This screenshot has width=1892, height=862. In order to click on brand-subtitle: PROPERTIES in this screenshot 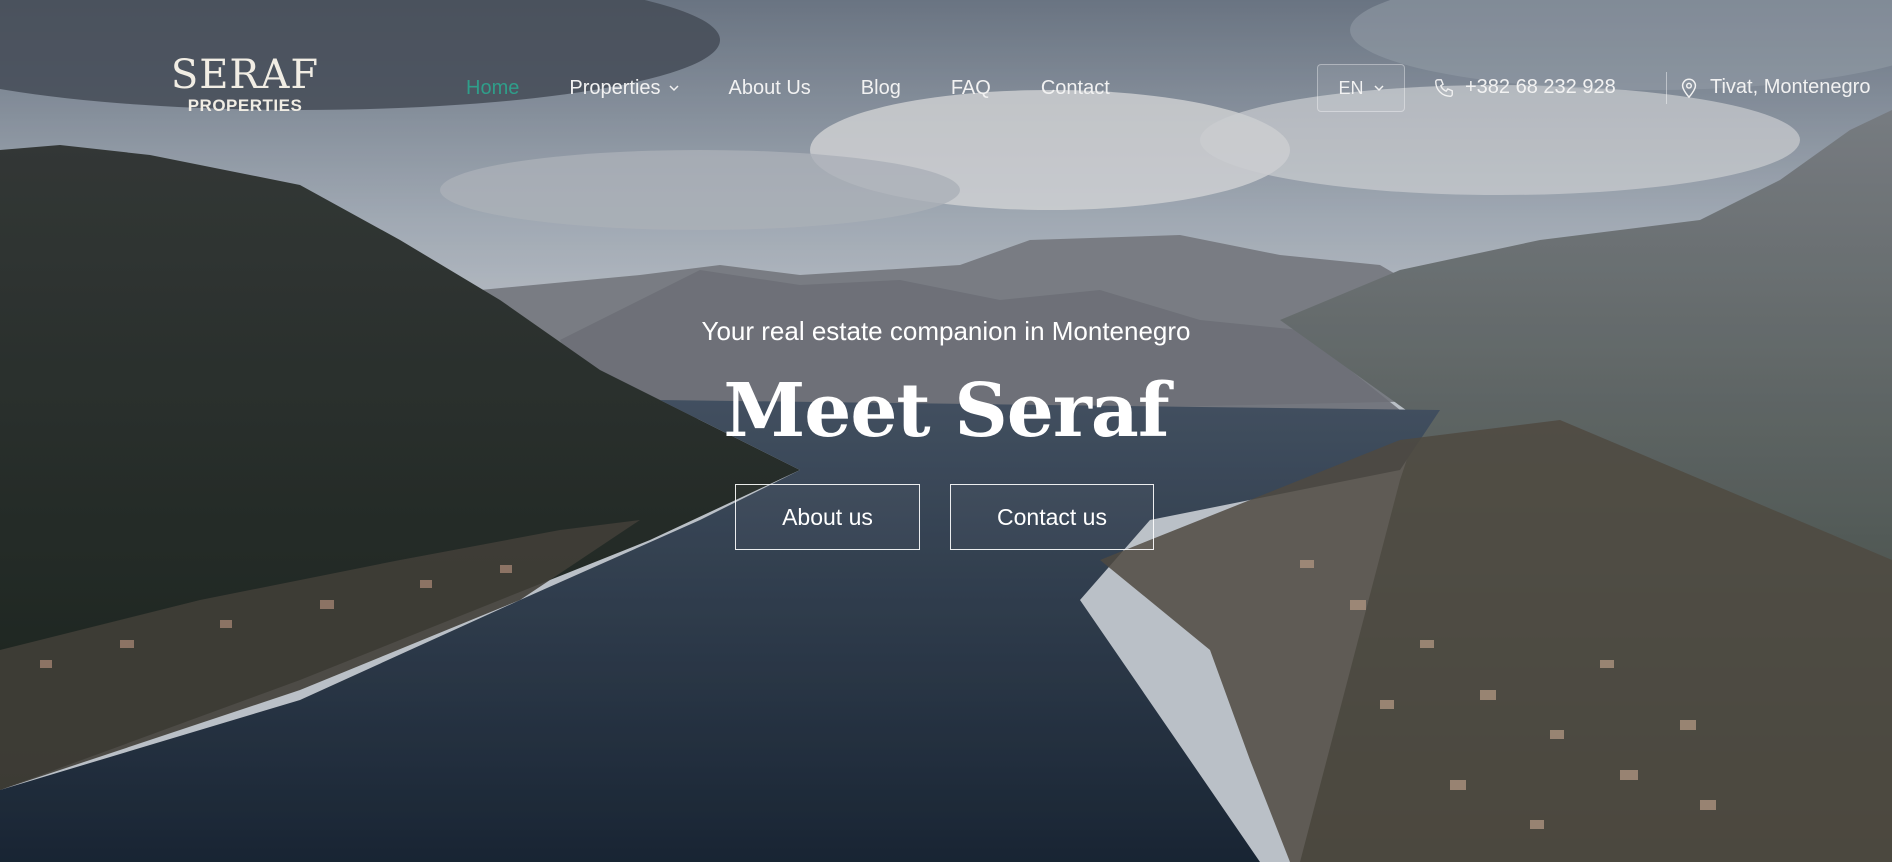, I will do `click(245, 105)`.